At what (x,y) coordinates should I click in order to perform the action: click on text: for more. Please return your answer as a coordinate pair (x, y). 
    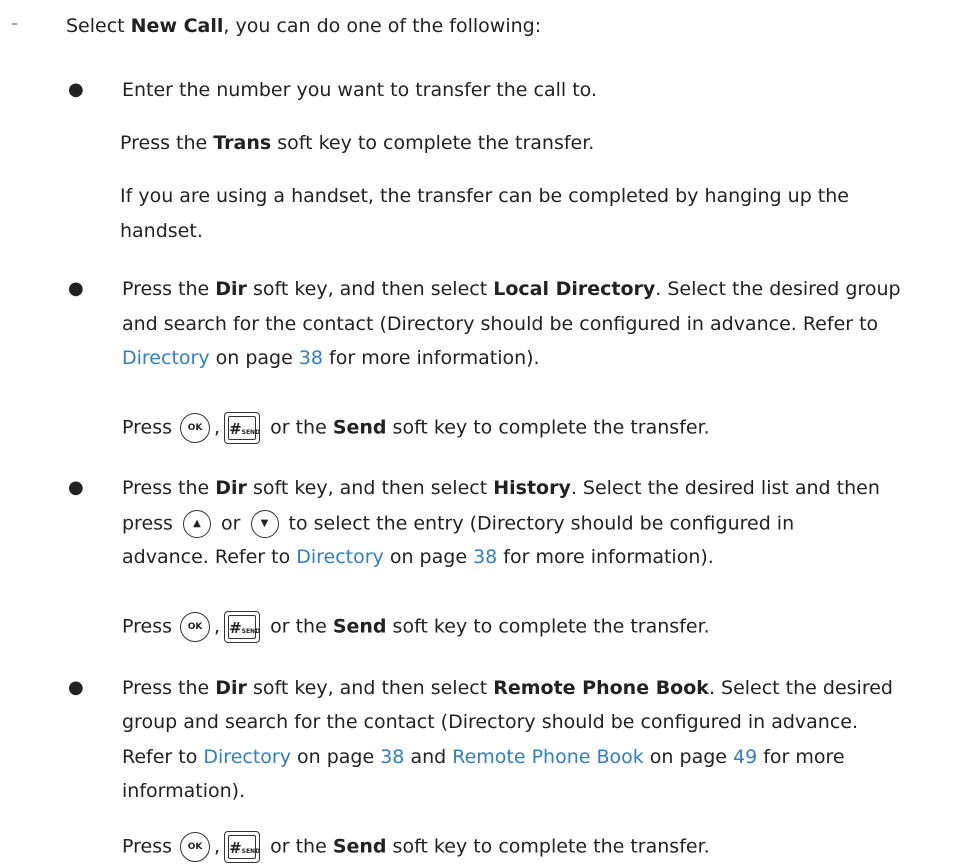
    Looking at the image, I should click on (801, 757).